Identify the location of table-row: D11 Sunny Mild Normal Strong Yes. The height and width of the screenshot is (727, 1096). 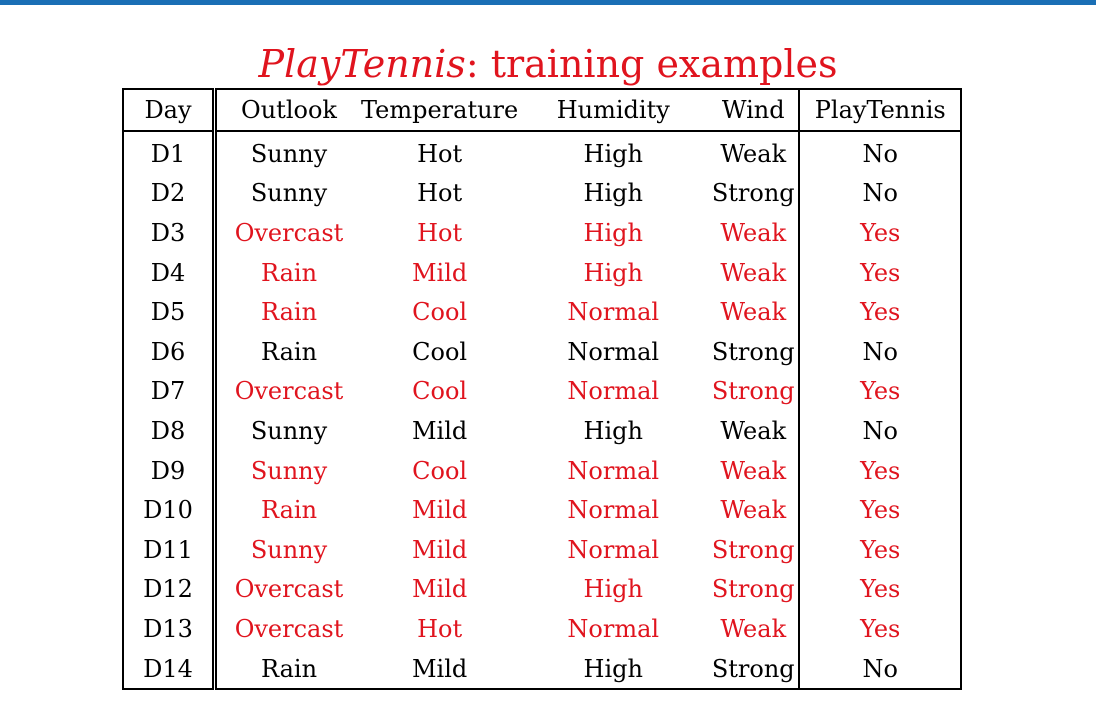
(542, 549).